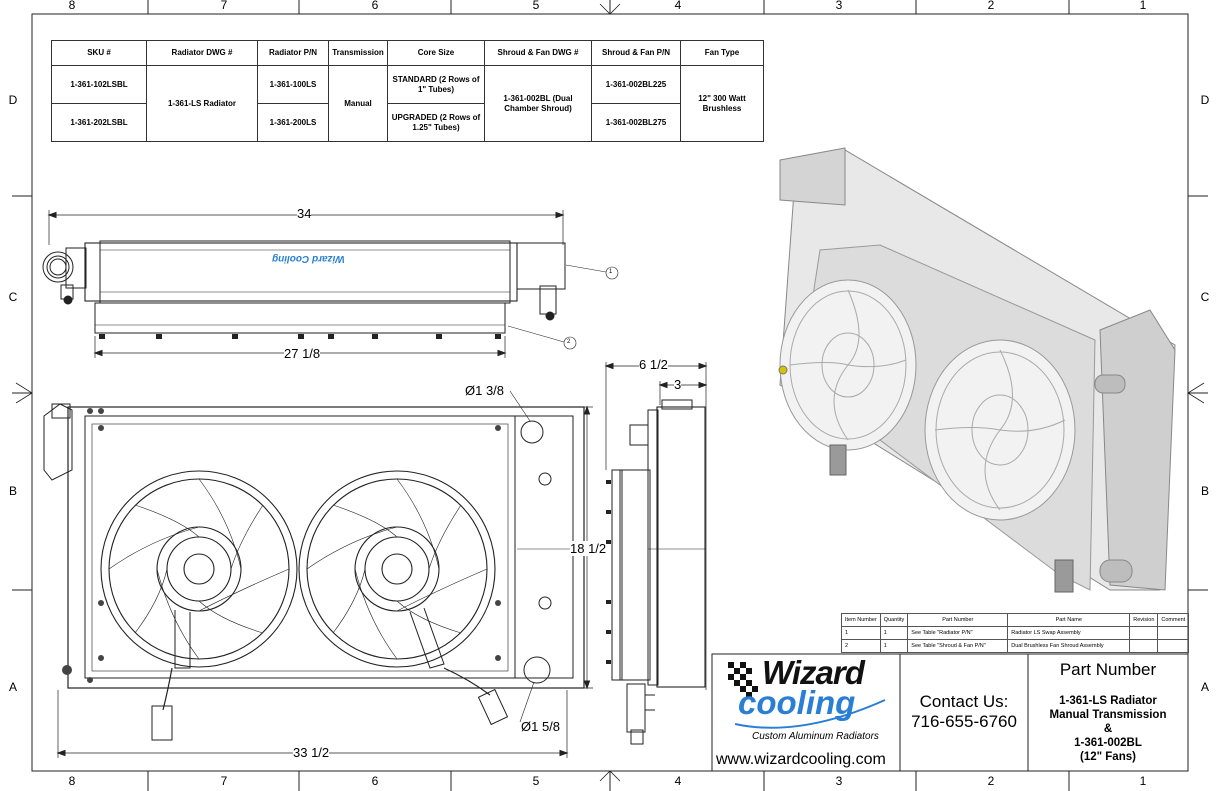  What do you see at coordinates (1108, 701) in the screenshot?
I see `part-line: 1-361-LS Radiator` at bounding box center [1108, 701].